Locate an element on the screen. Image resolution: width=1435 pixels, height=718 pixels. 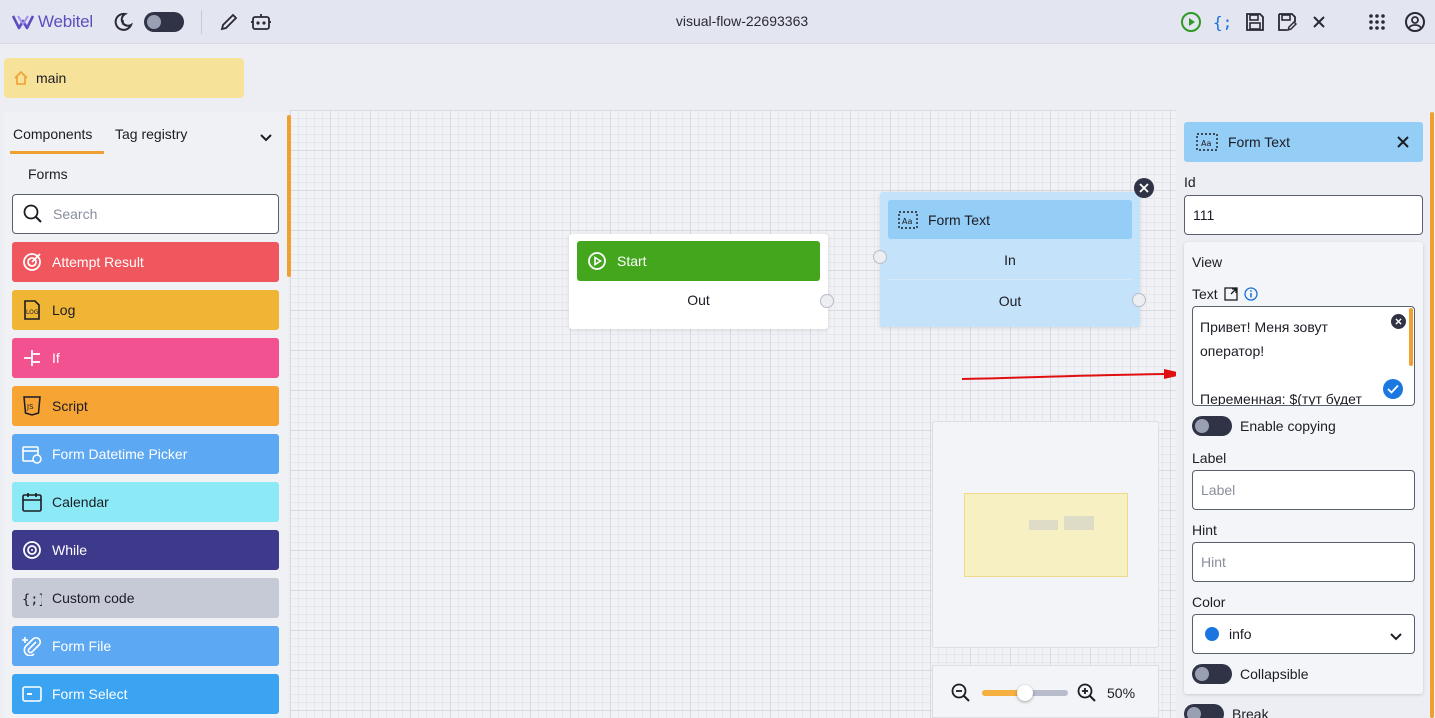
theme-toggle is located at coordinates (164, 22).